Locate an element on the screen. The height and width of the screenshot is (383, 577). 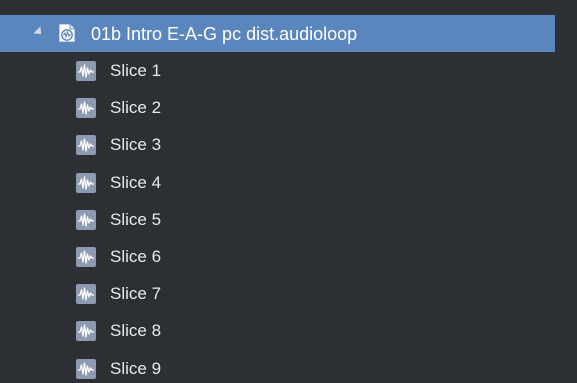
tree-item-slice: Slice 7 is located at coordinates (277, 293).